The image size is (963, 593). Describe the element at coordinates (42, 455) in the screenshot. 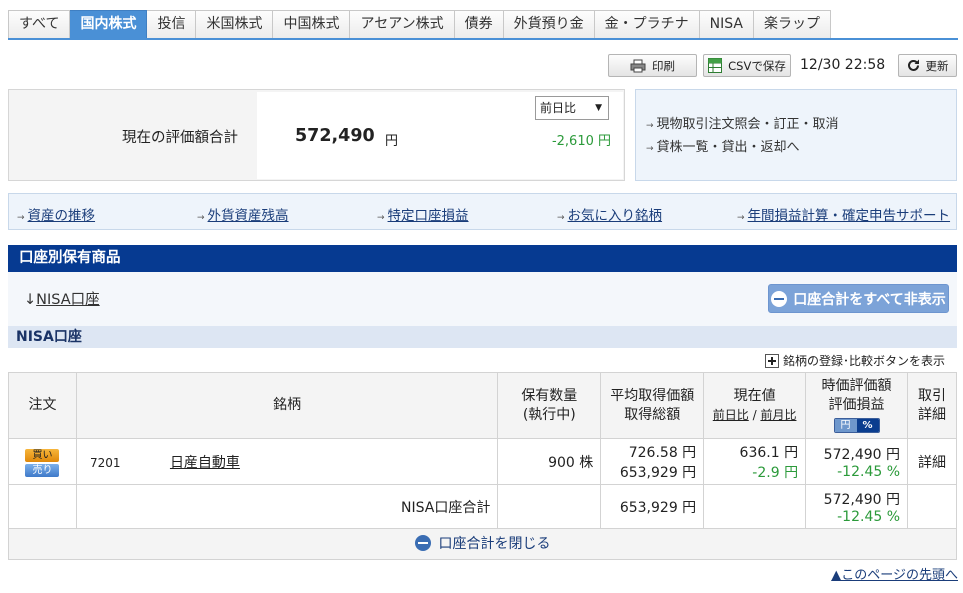

I see `buy-button: 買い` at that location.